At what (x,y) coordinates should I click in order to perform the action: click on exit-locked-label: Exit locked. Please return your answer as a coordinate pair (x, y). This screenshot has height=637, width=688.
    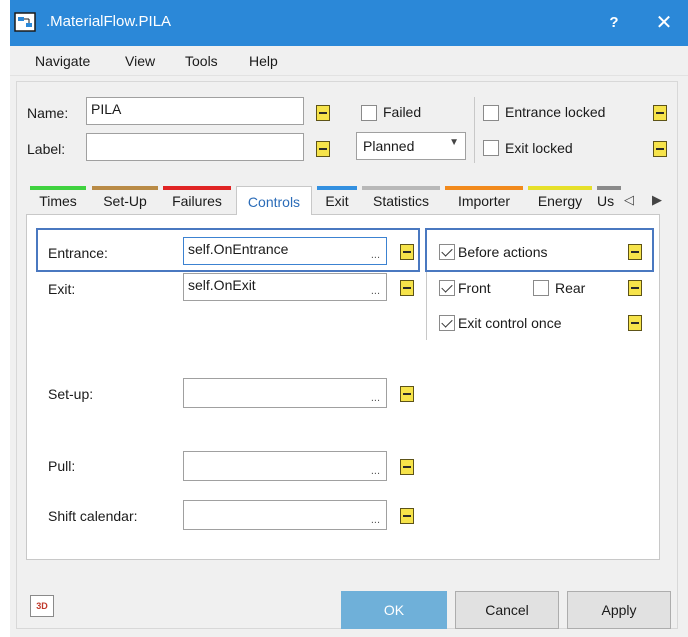
    Looking at the image, I should click on (539, 148).